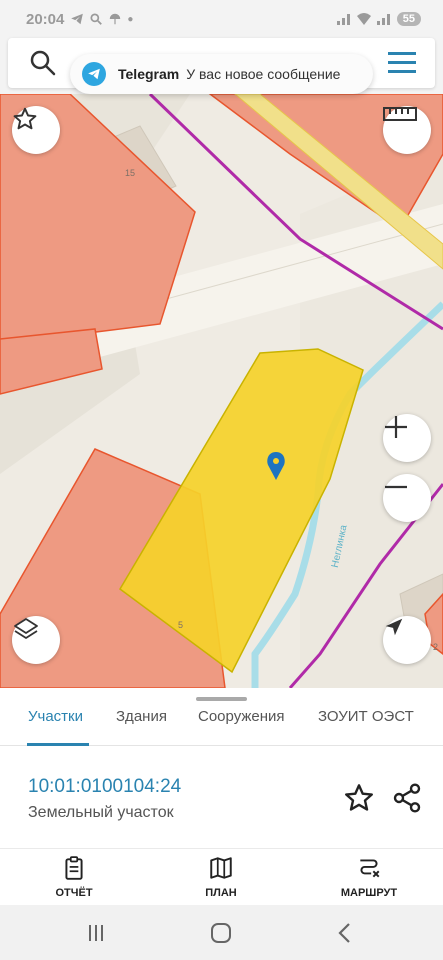 This screenshot has width=443, height=960. I want to click on zoom-in-button, so click(407, 438).